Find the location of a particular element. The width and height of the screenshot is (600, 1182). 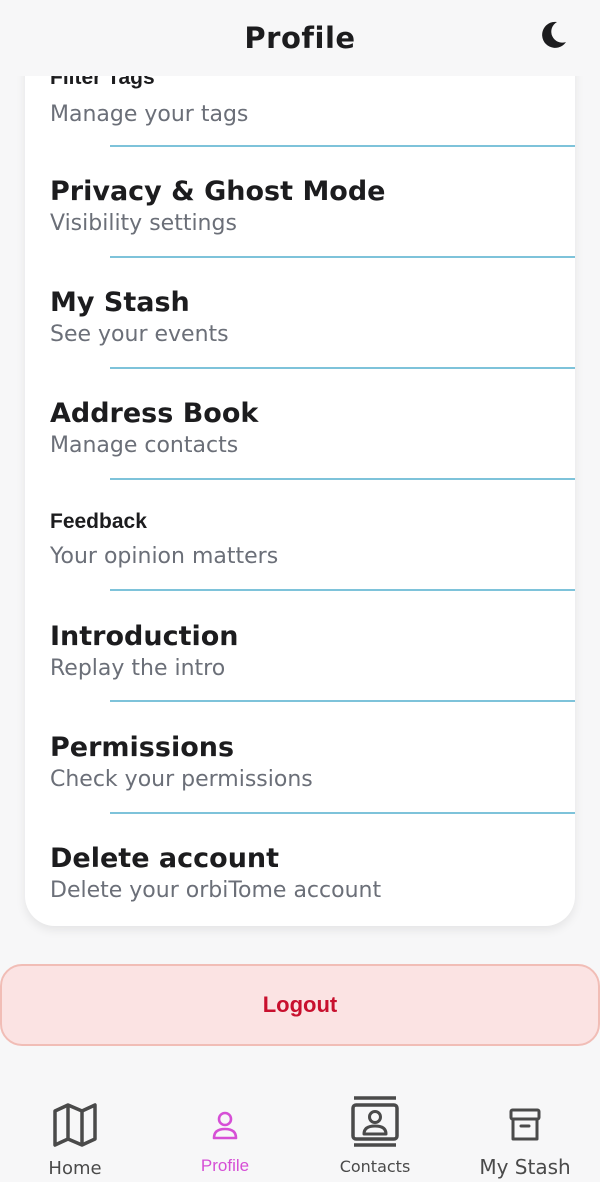

logout-label: Logout is located at coordinates (300, 1004).